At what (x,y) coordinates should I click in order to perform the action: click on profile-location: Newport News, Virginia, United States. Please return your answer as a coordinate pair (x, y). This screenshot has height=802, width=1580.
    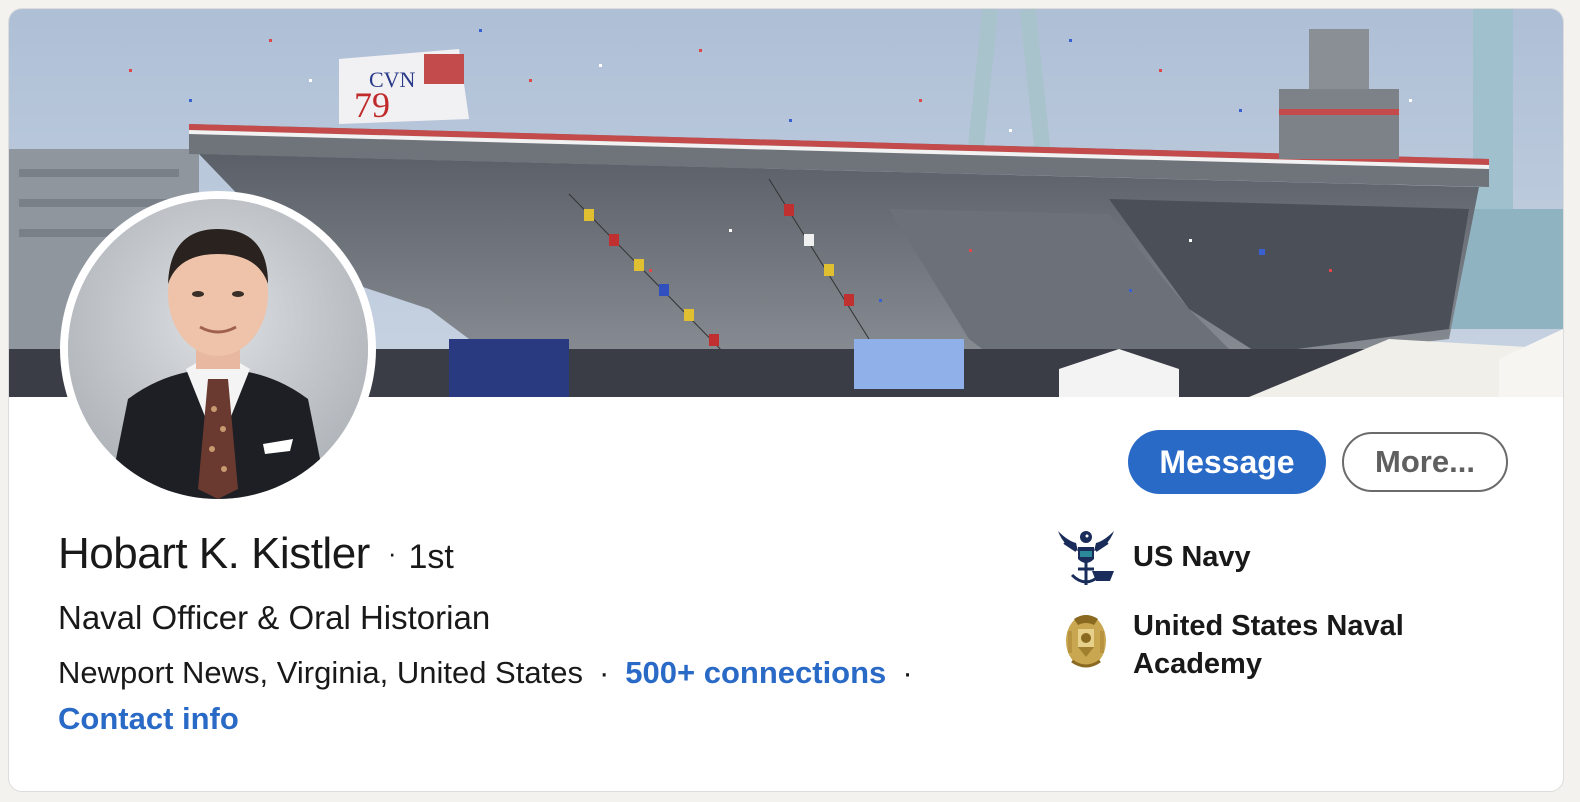
    Looking at the image, I should click on (320, 672).